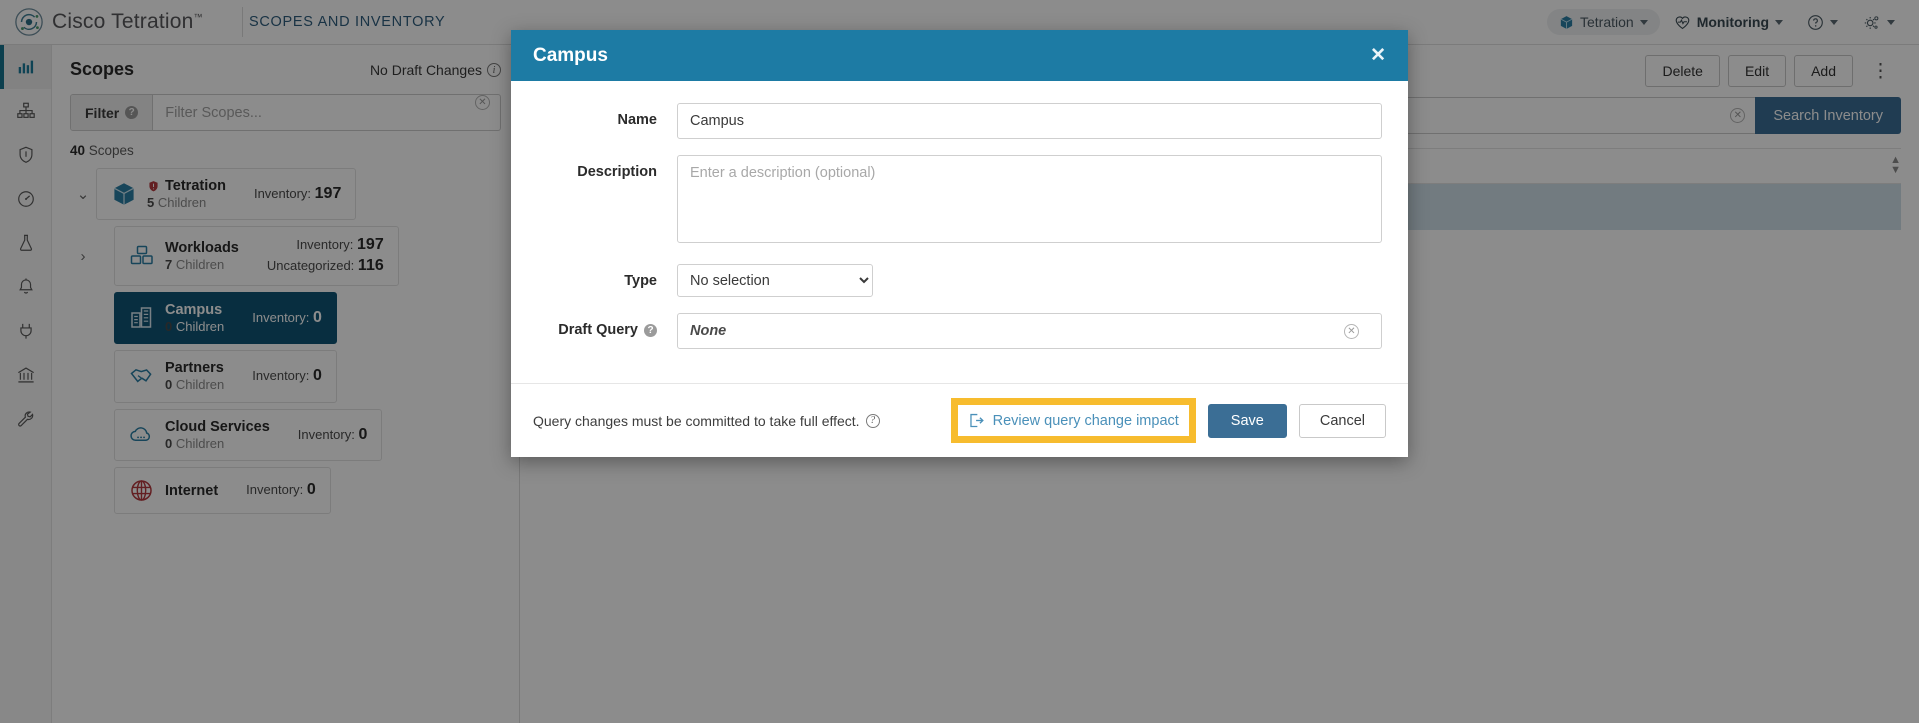 The width and height of the screenshot is (1919, 723). What do you see at coordinates (872, 420) in the screenshot?
I see `question-circle-icon: ?` at bounding box center [872, 420].